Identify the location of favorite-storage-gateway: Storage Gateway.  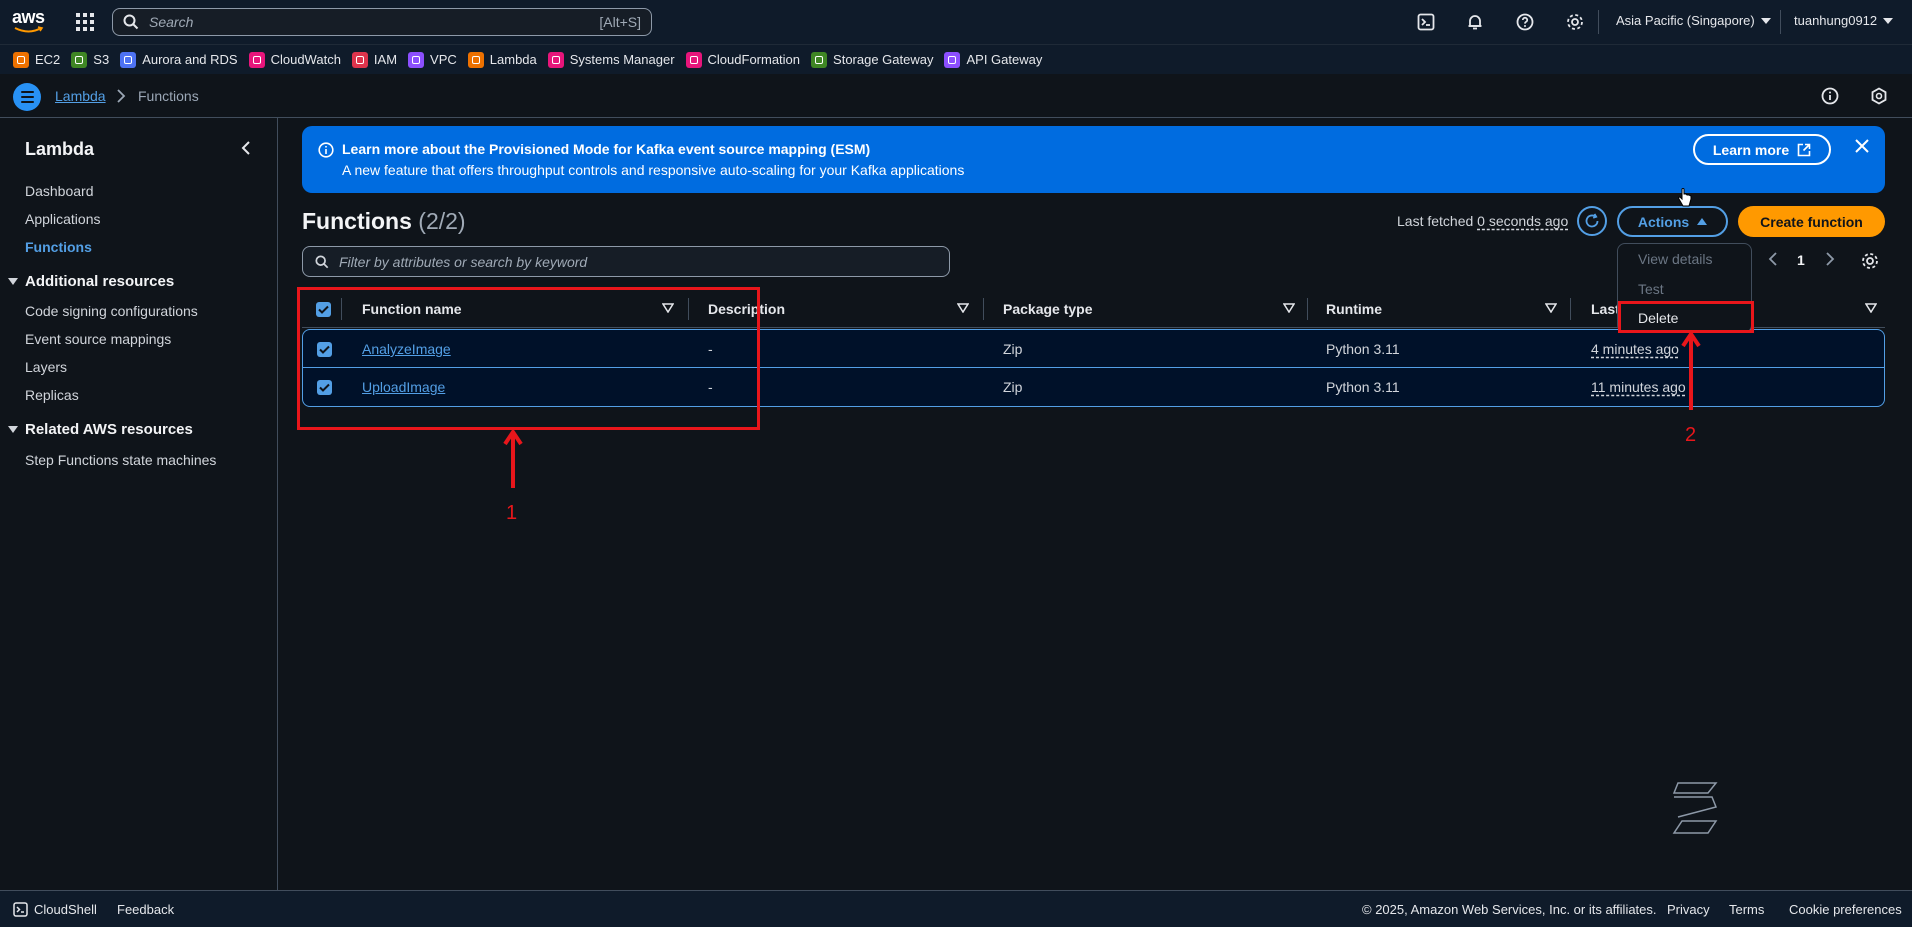
(872, 59).